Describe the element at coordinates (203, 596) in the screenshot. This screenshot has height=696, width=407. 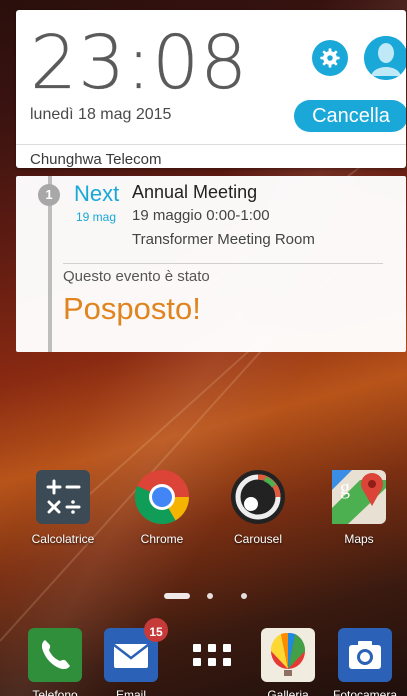
I see `page-indicator` at that location.